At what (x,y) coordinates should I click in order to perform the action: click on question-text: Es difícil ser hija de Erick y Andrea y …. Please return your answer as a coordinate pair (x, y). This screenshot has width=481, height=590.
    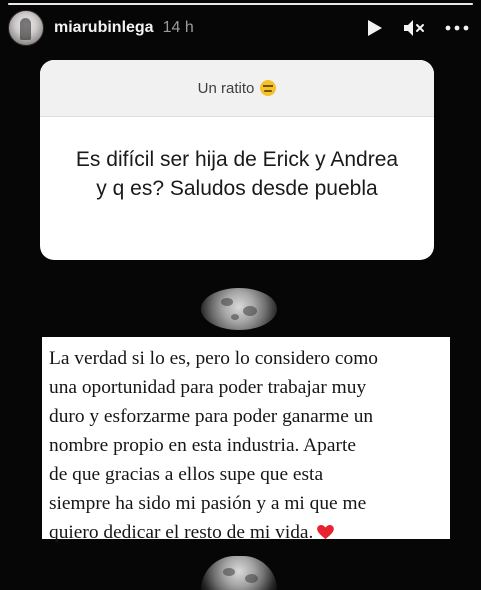
    Looking at the image, I should click on (237, 174).